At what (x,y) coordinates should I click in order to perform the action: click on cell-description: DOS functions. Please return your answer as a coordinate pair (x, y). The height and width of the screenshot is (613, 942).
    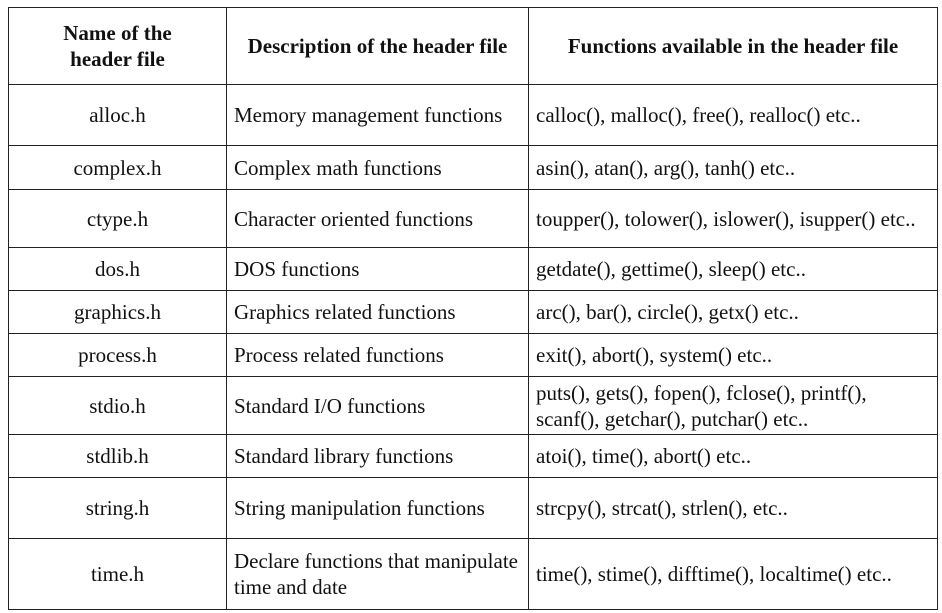
    Looking at the image, I should click on (377, 269).